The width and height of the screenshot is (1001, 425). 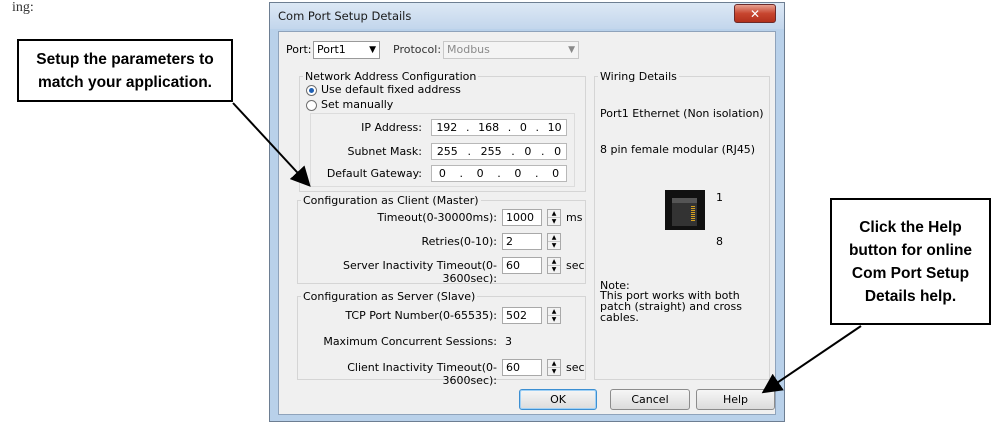 What do you see at coordinates (271, 144) in the screenshot?
I see `arrow-to-parameters` at bounding box center [271, 144].